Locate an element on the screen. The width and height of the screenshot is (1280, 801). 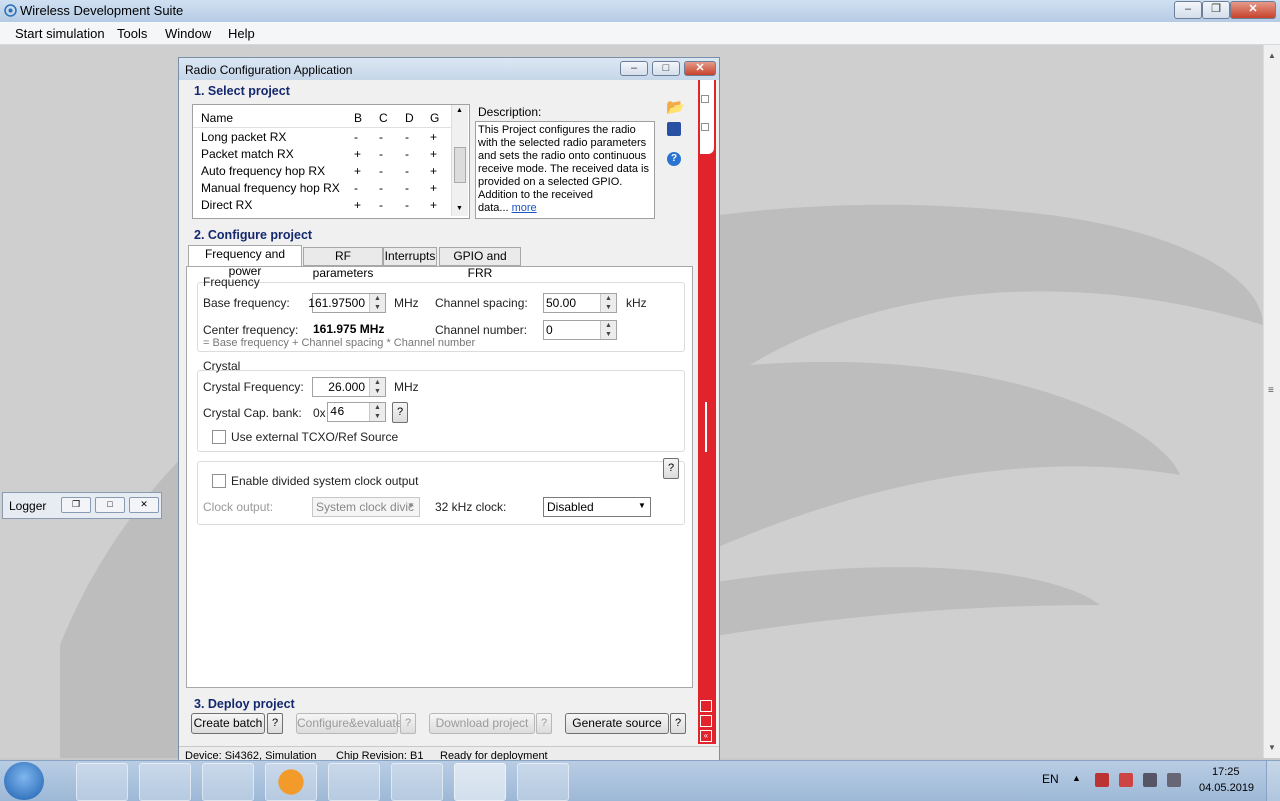
project-row: Long packet RX - - - + is located at coordinates (324, 137).